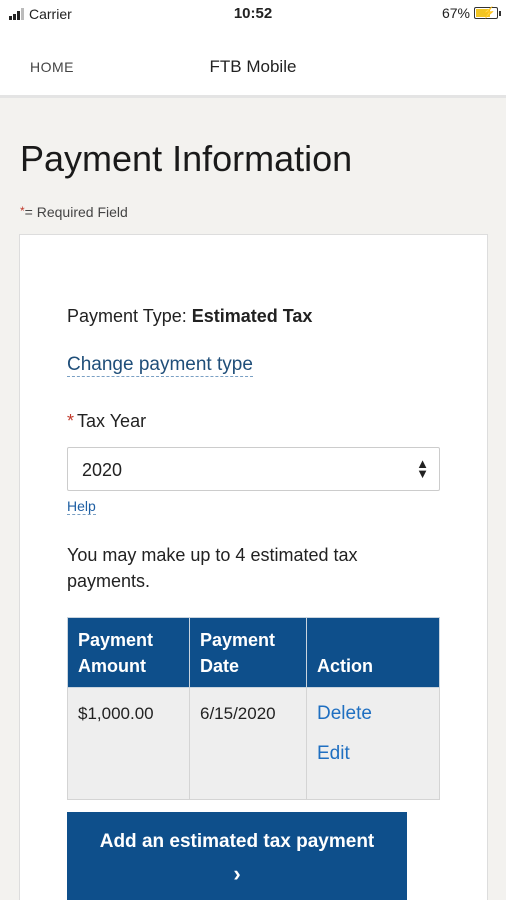  What do you see at coordinates (487, 13) in the screenshot?
I see `battery-charging-icon: ⚡` at bounding box center [487, 13].